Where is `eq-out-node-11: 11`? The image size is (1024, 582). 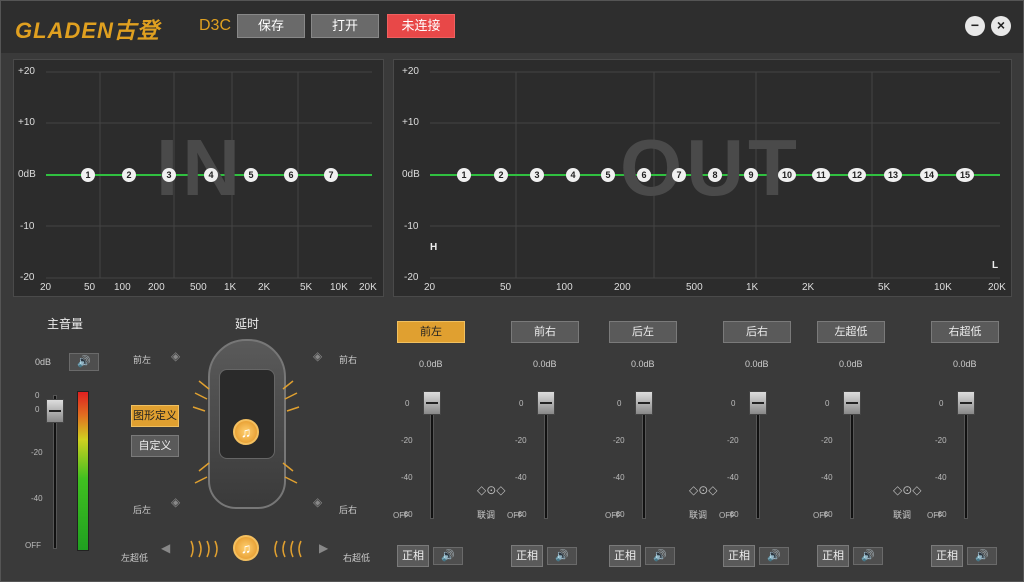 eq-out-node-11: 11 is located at coordinates (821, 175).